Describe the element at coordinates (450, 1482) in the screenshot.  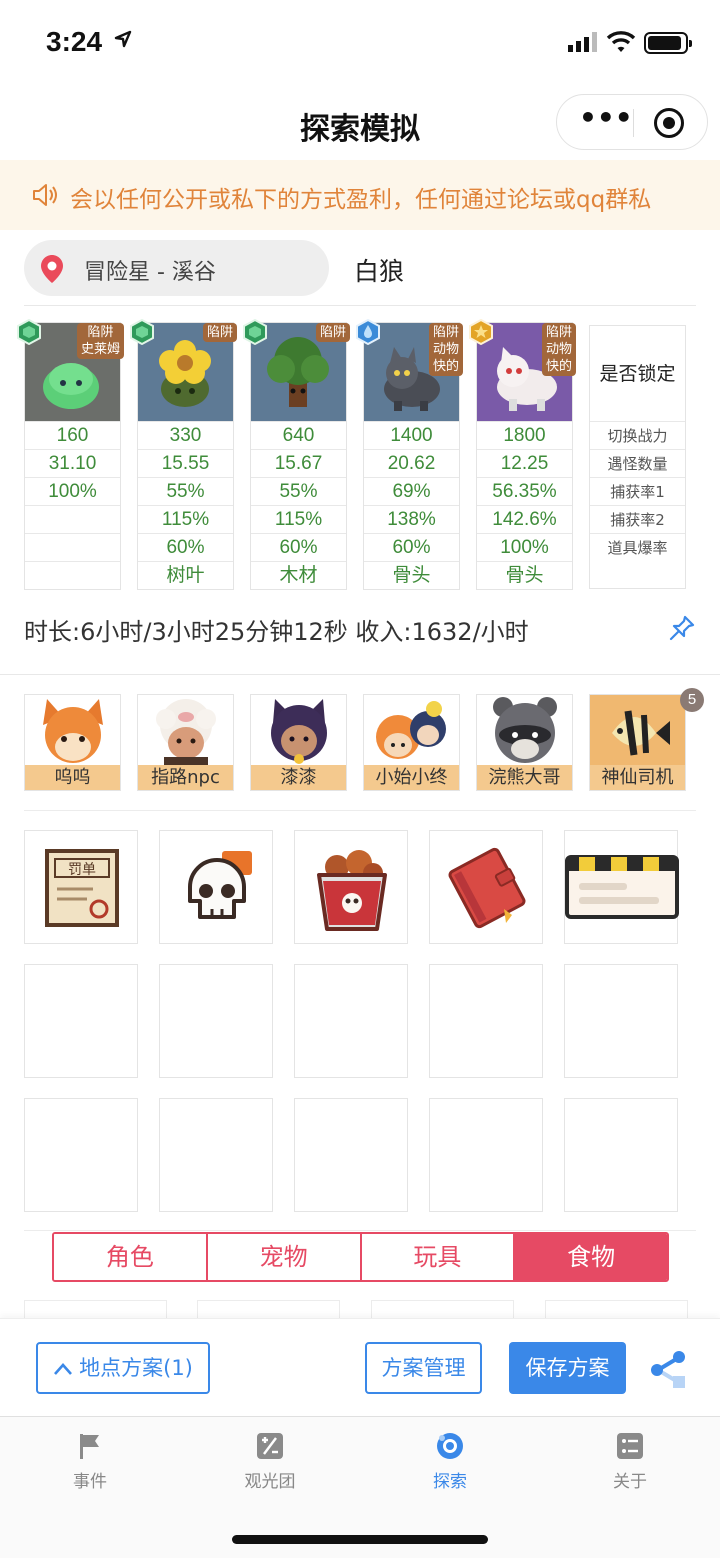
I see `tabbar-label: 探索` at that location.